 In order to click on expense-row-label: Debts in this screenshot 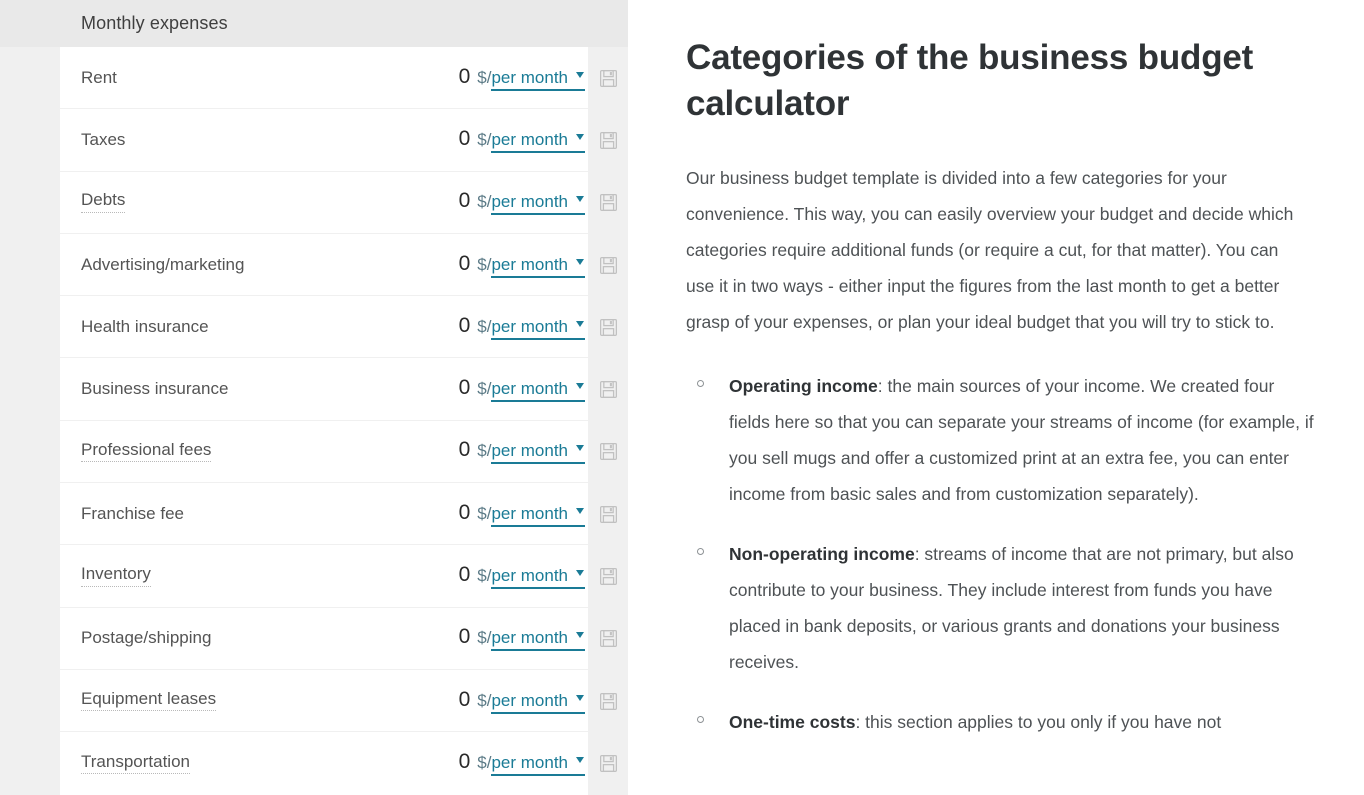, I will do `click(103, 202)`.